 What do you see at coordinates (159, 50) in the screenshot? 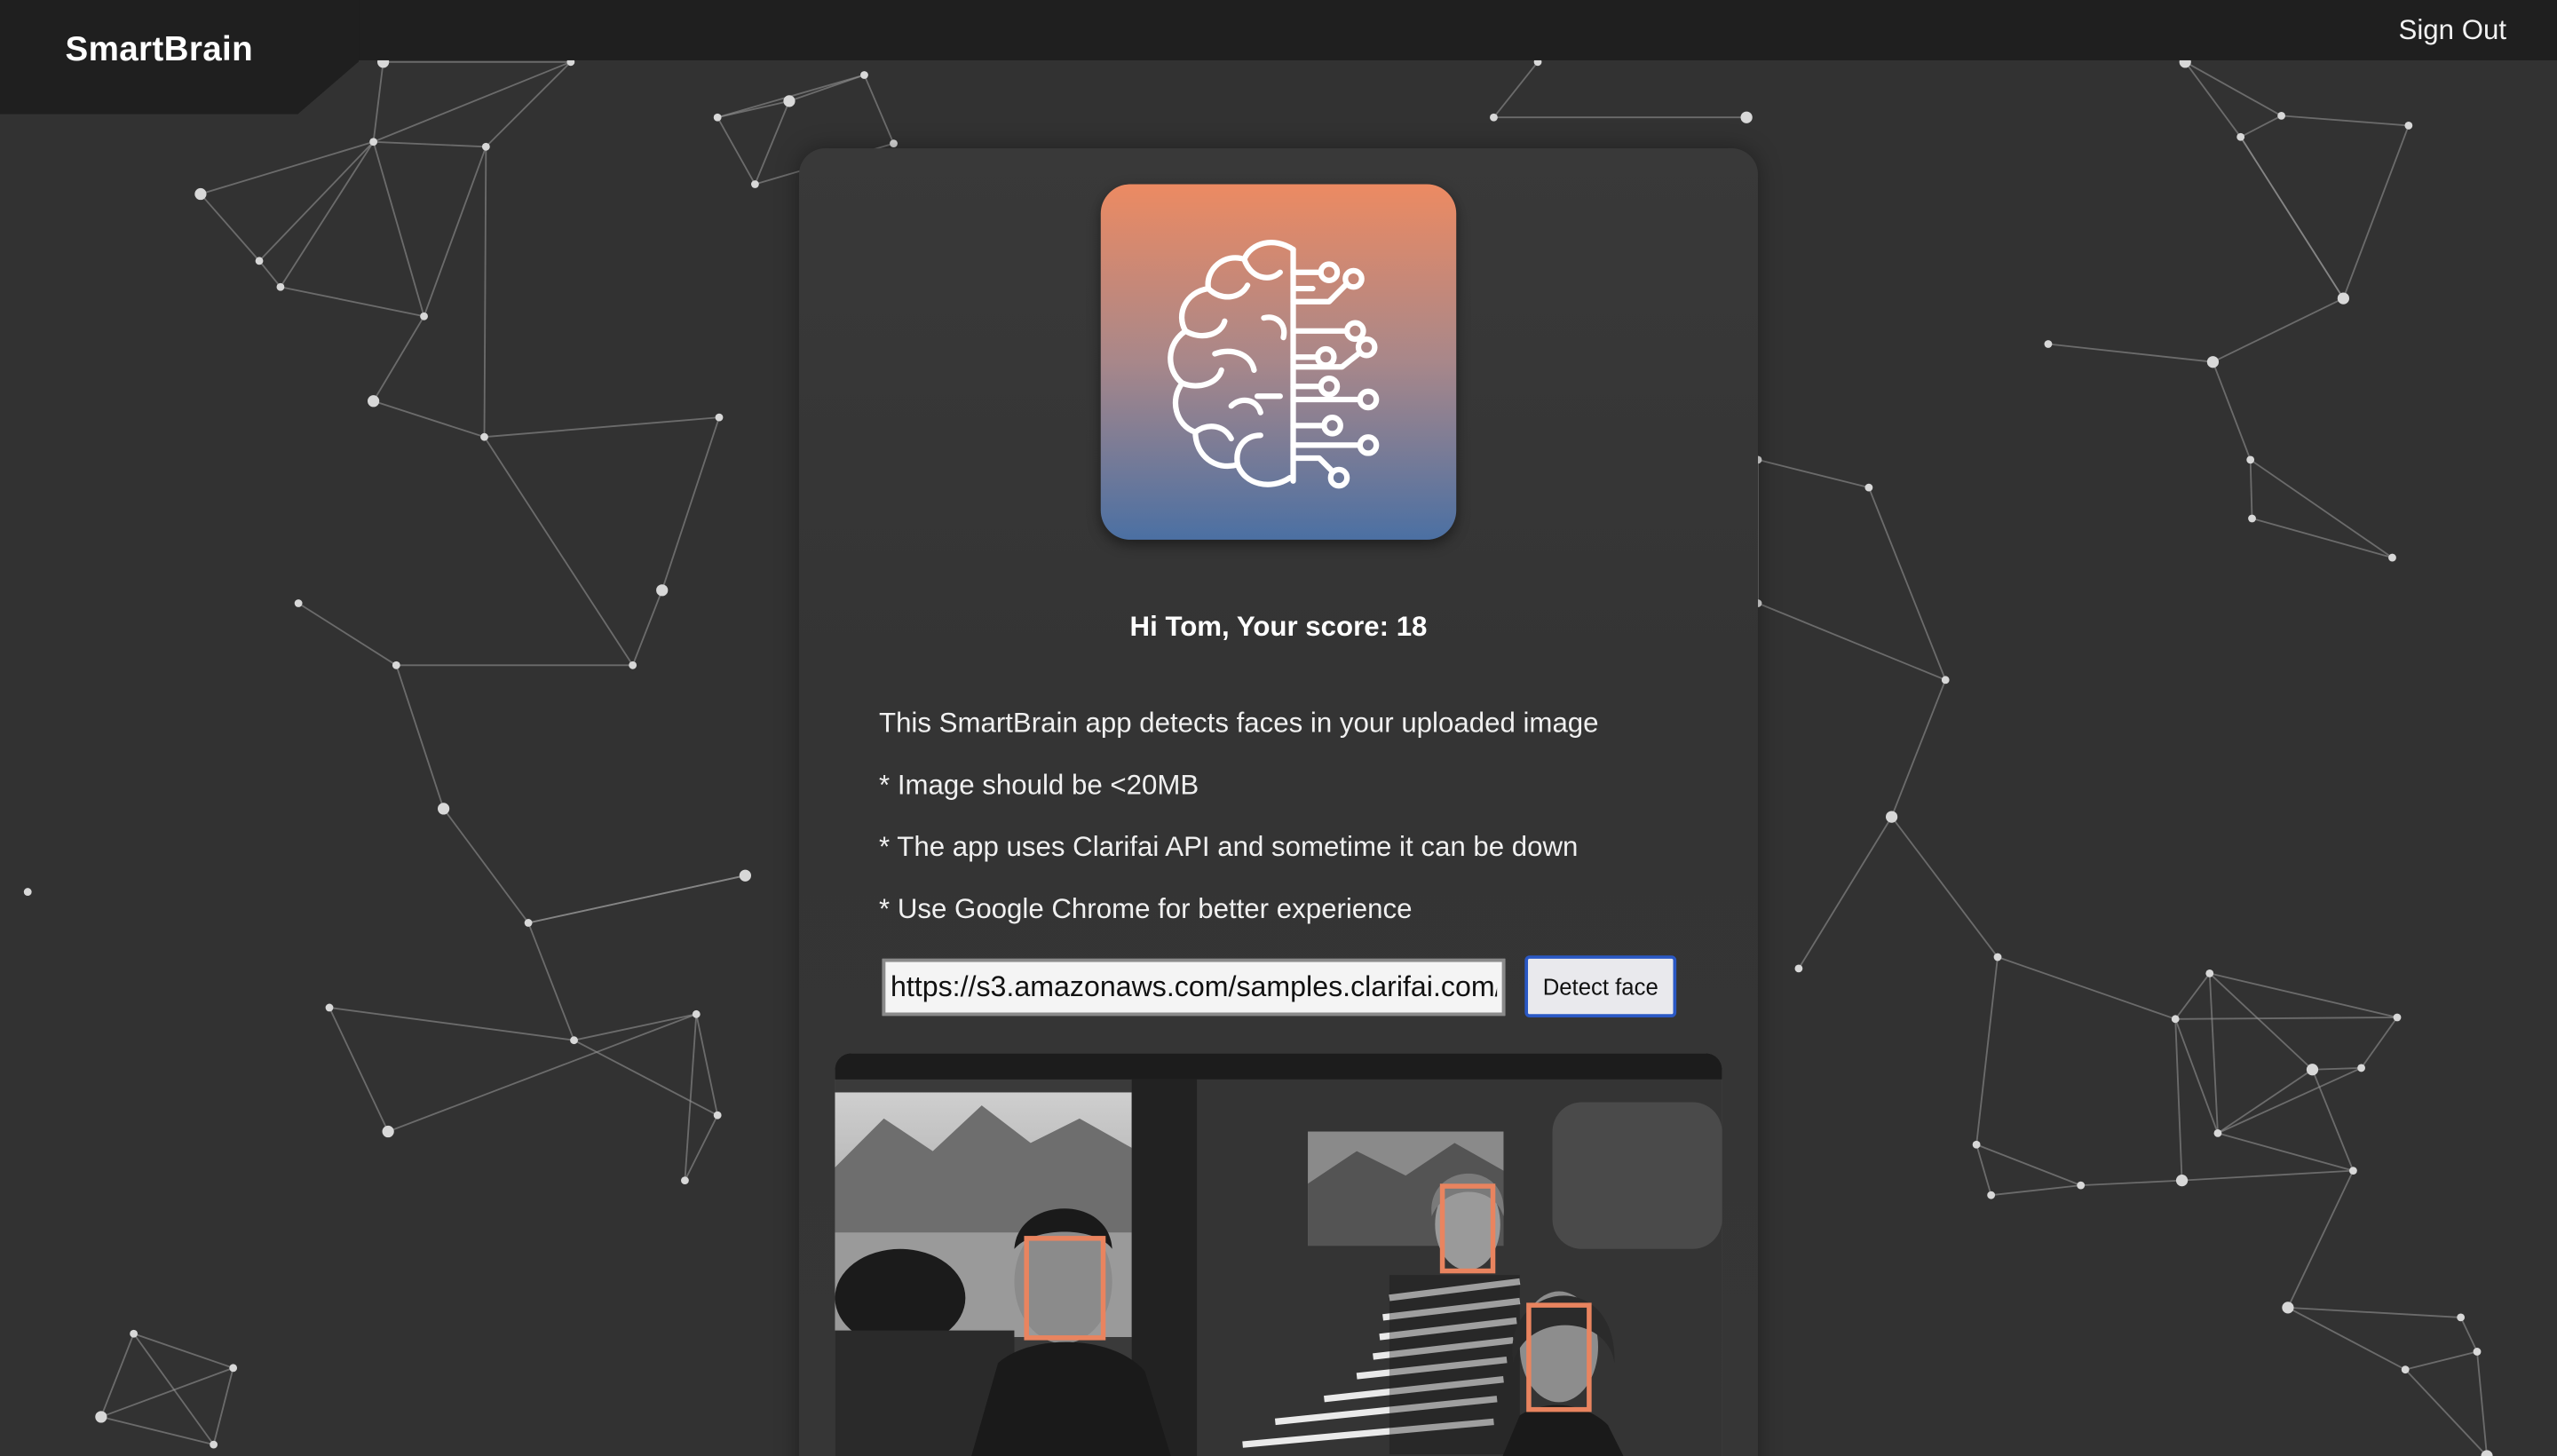
I see `brand-logo-text: SmartBrain` at bounding box center [159, 50].